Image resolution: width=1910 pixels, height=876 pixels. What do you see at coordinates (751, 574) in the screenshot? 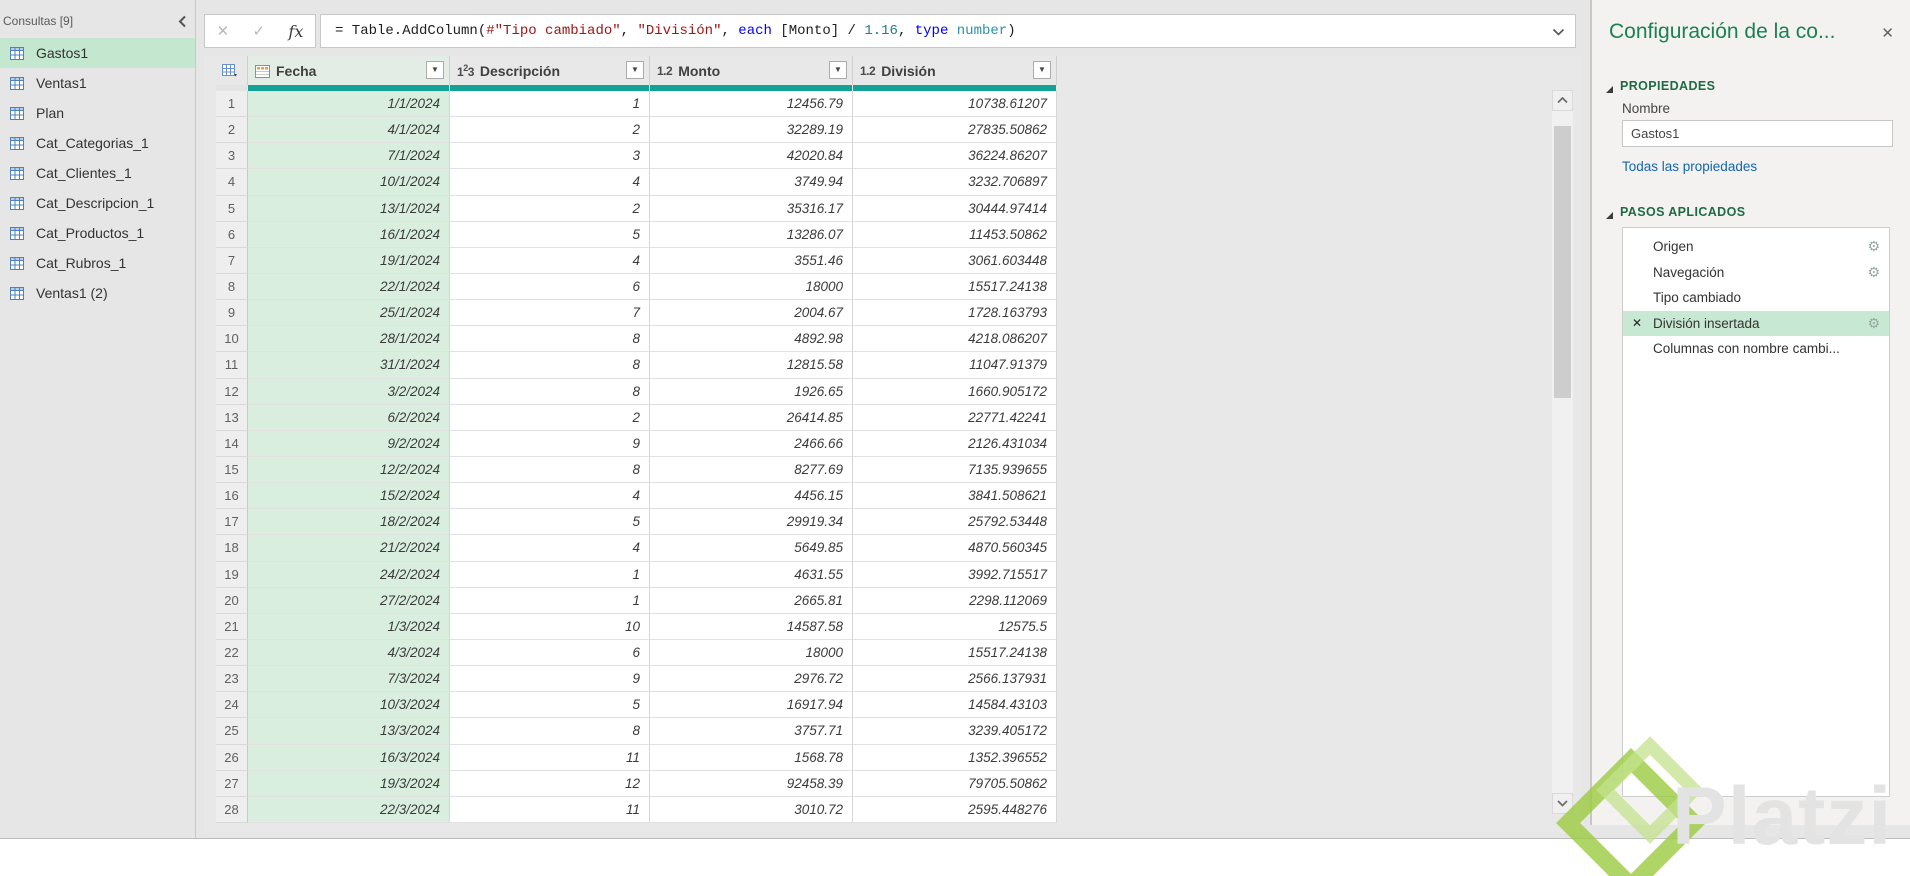
I see `data-cell: 4631.55` at bounding box center [751, 574].